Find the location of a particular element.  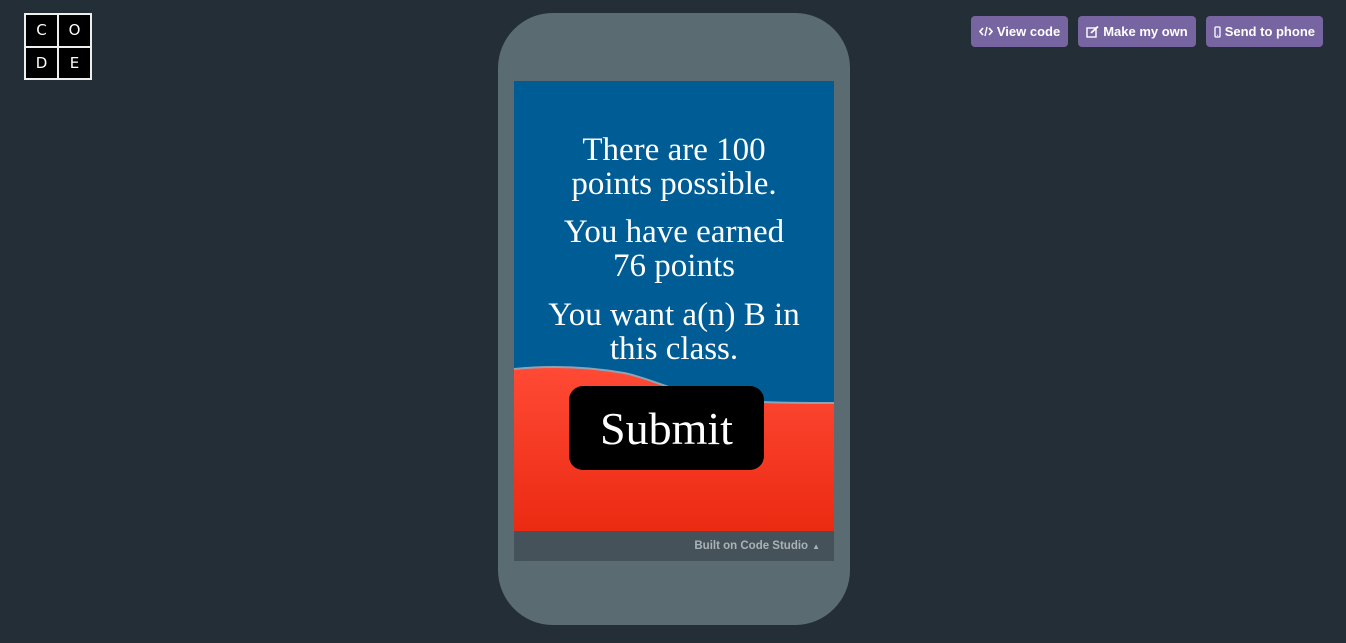

make-my-own-label: Make my own is located at coordinates (1145, 31).